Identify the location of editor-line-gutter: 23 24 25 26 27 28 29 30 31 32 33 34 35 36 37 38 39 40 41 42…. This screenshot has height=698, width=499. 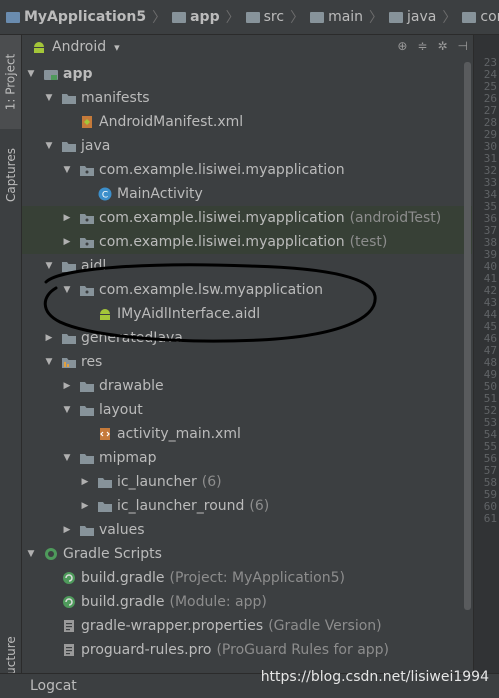
(486, 365).